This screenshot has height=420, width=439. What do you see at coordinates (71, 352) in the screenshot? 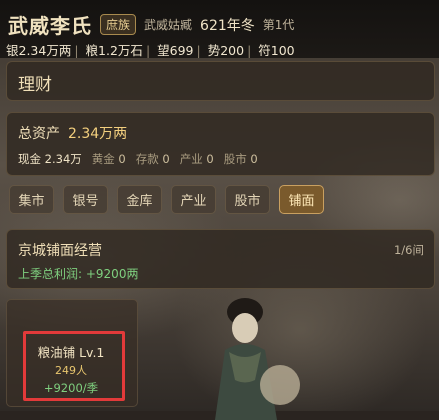
I see `shop-name: 粮油铺 Lv.1` at bounding box center [71, 352].